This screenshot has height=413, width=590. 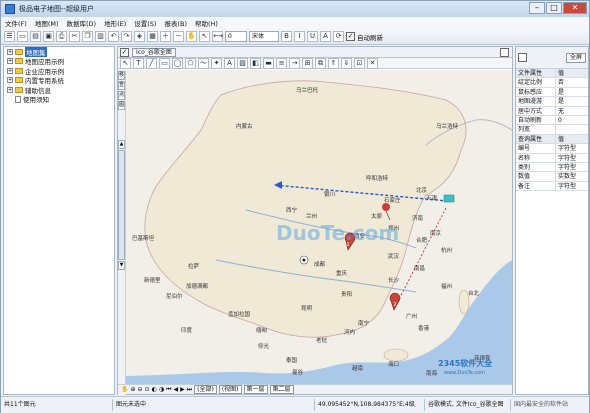 I want to click on property-row: 居中方式无, so click(x=552, y=111).